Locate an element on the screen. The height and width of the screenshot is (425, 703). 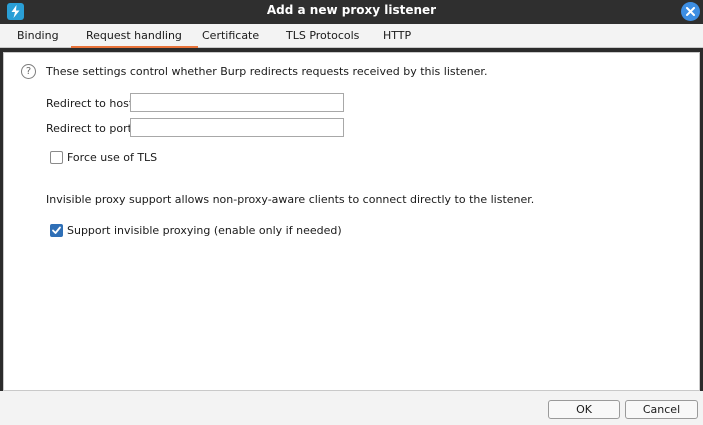
redirect-port-input is located at coordinates (237, 127).